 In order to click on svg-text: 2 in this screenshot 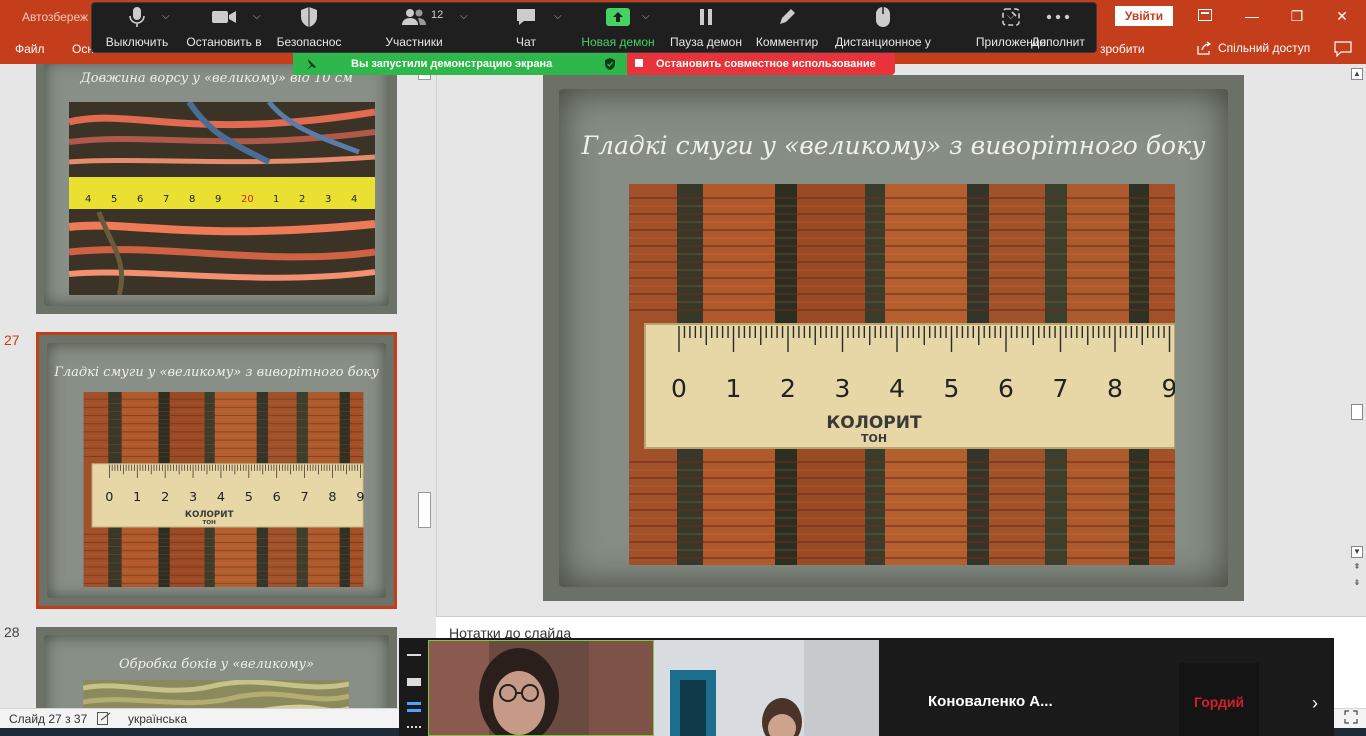, I will do `click(302, 199)`.